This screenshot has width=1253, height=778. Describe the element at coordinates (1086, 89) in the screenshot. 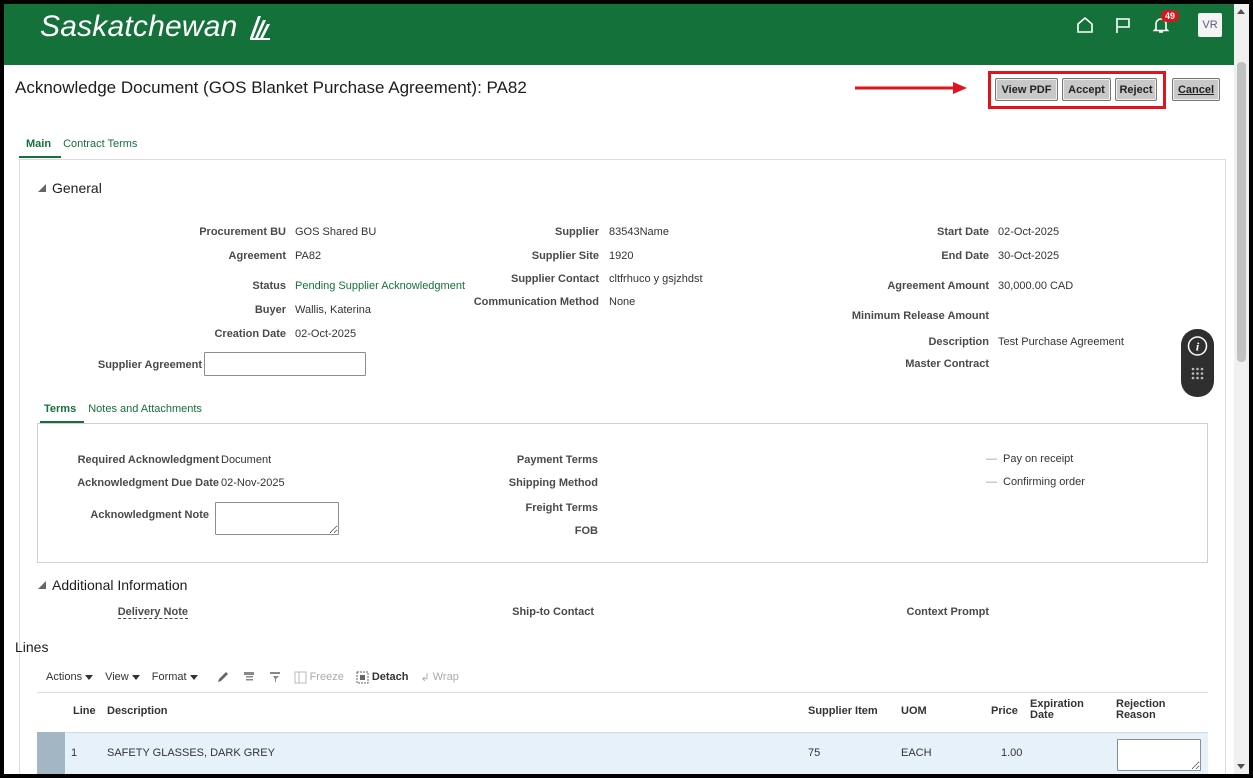

I see `accept-button: Accept` at that location.